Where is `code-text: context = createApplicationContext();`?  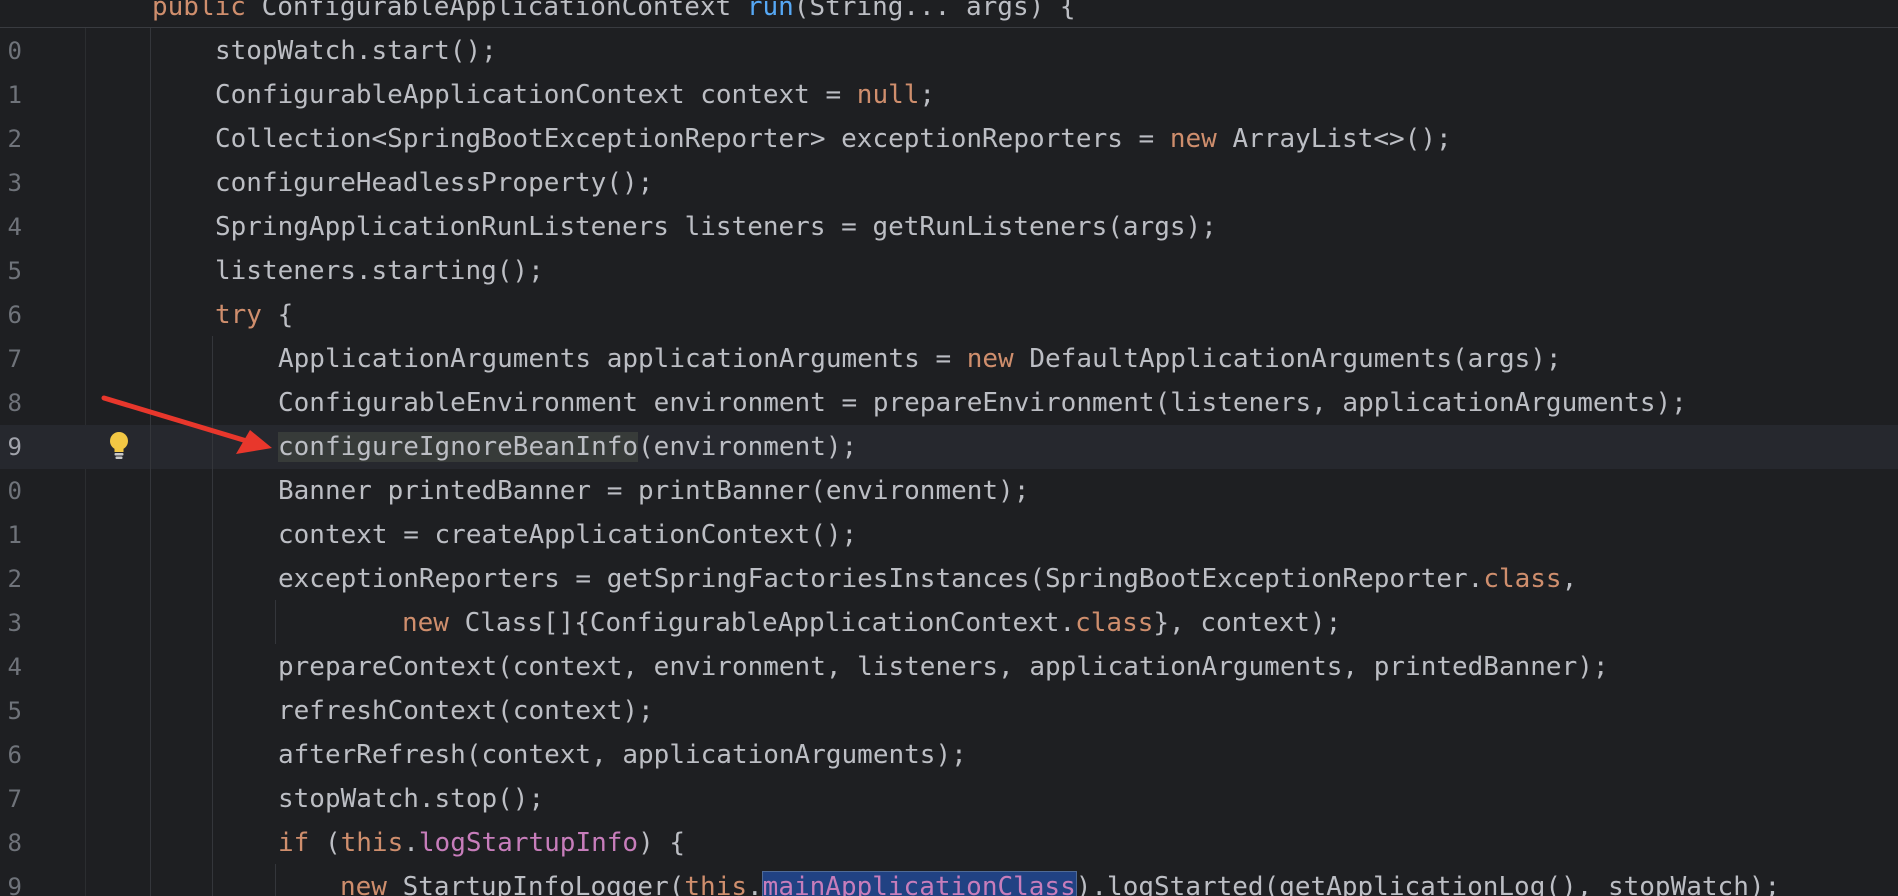 code-text: context = createApplicationContext(); is located at coordinates (567, 535).